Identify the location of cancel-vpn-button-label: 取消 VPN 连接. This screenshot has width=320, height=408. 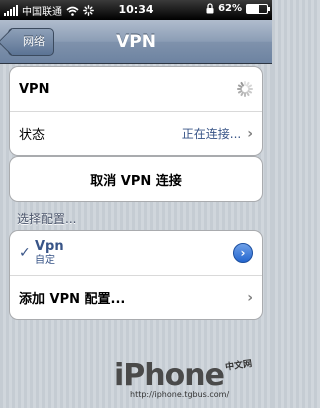
(136, 181).